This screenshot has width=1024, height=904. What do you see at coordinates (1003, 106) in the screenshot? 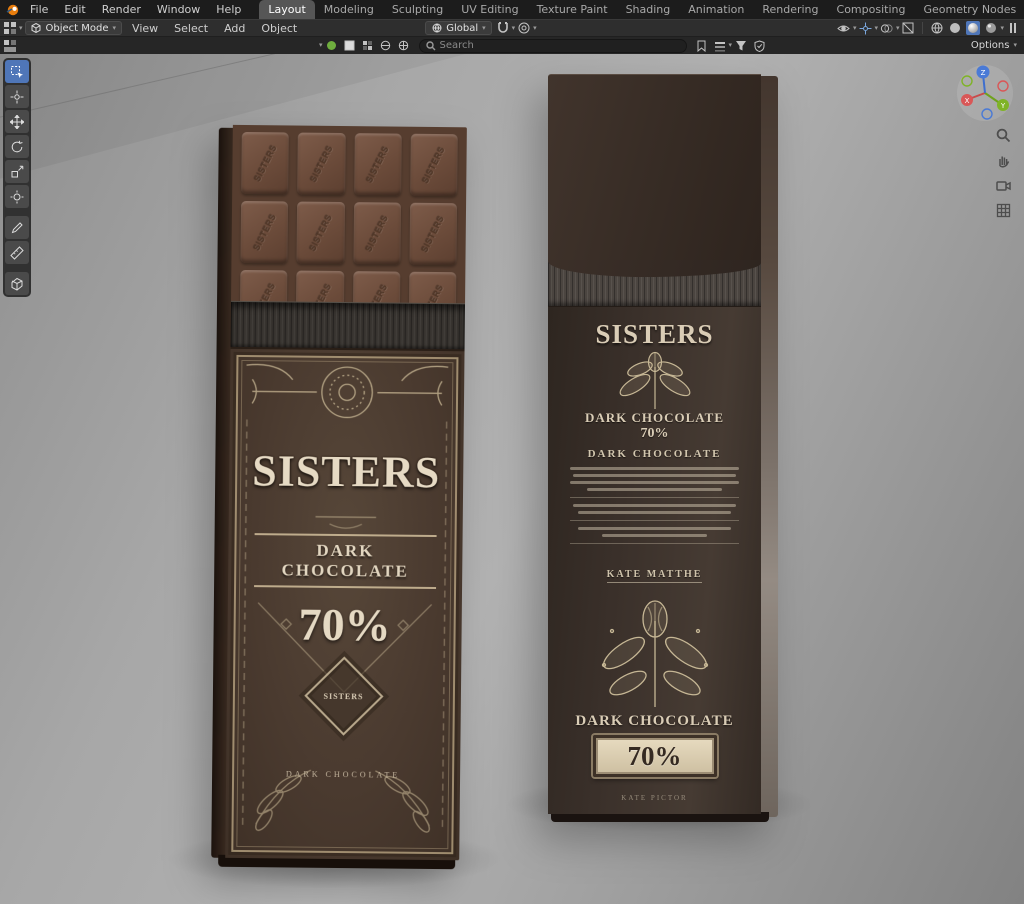
I see `gizmo-y-label: Y` at bounding box center [1003, 106].